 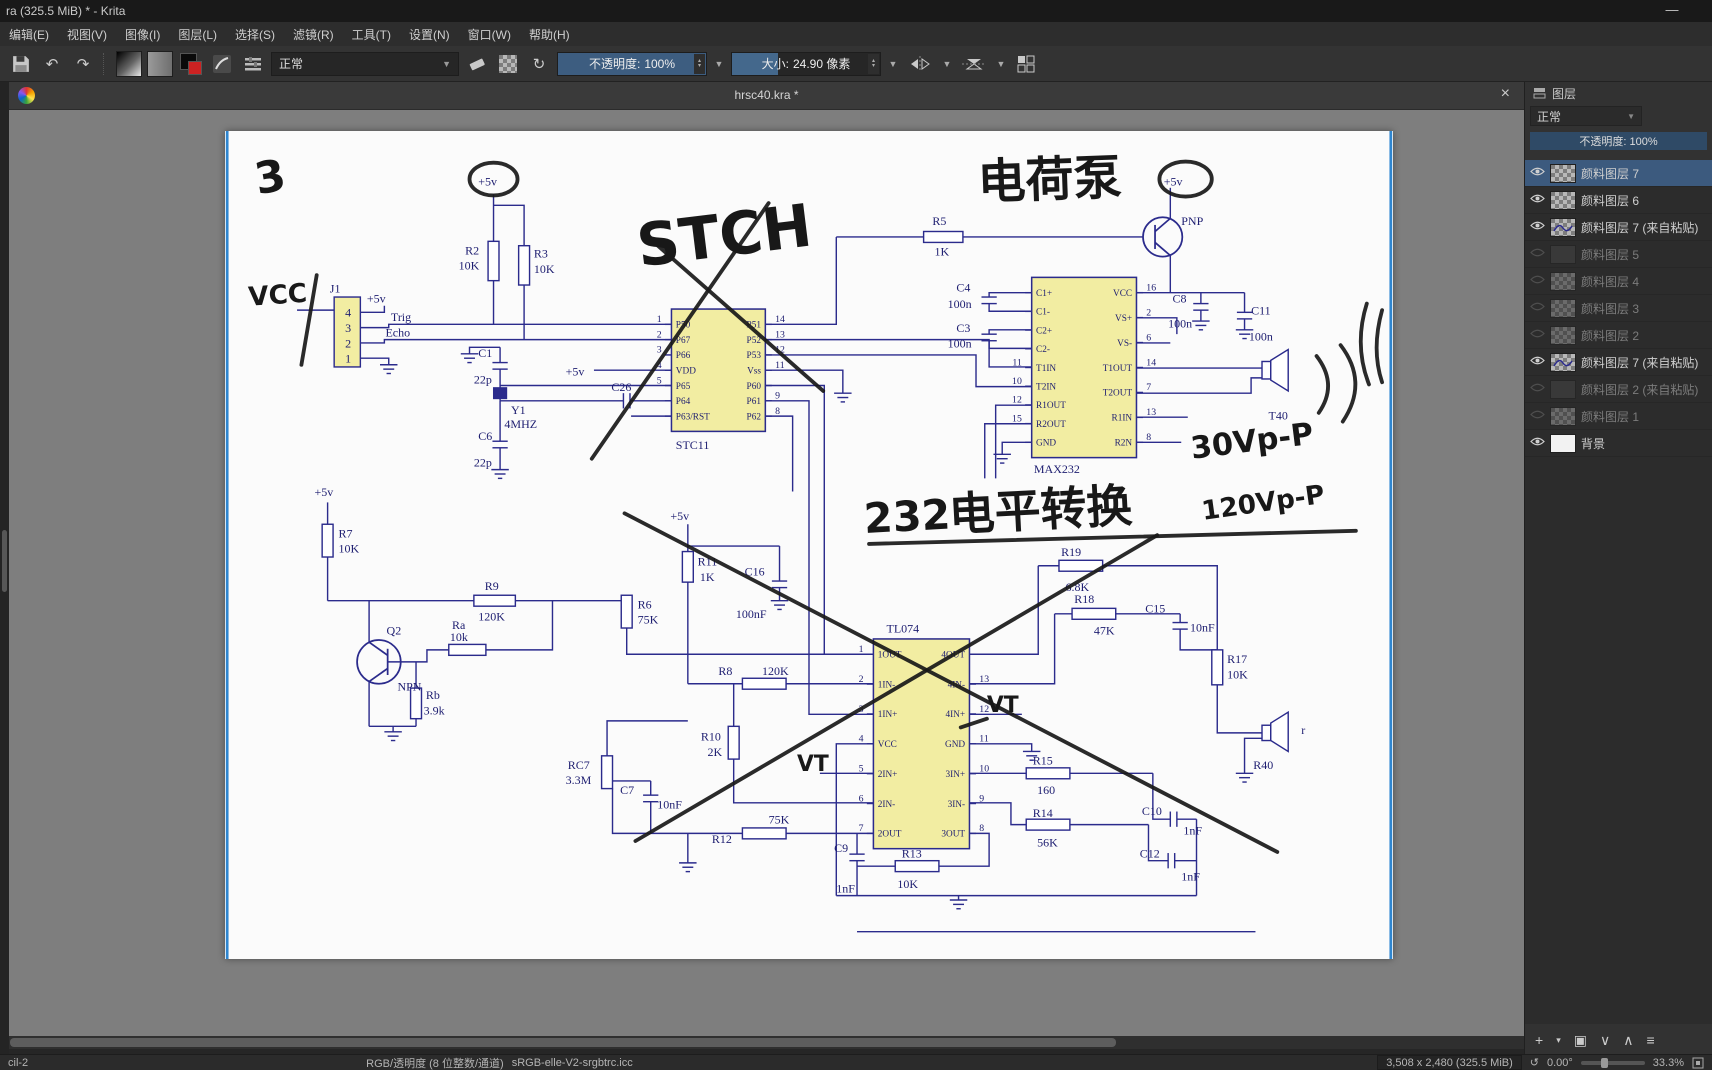 What do you see at coordinates (4, 561) in the screenshot?
I see `left-scrollbar-thumb` at bounding box center [4, 561].